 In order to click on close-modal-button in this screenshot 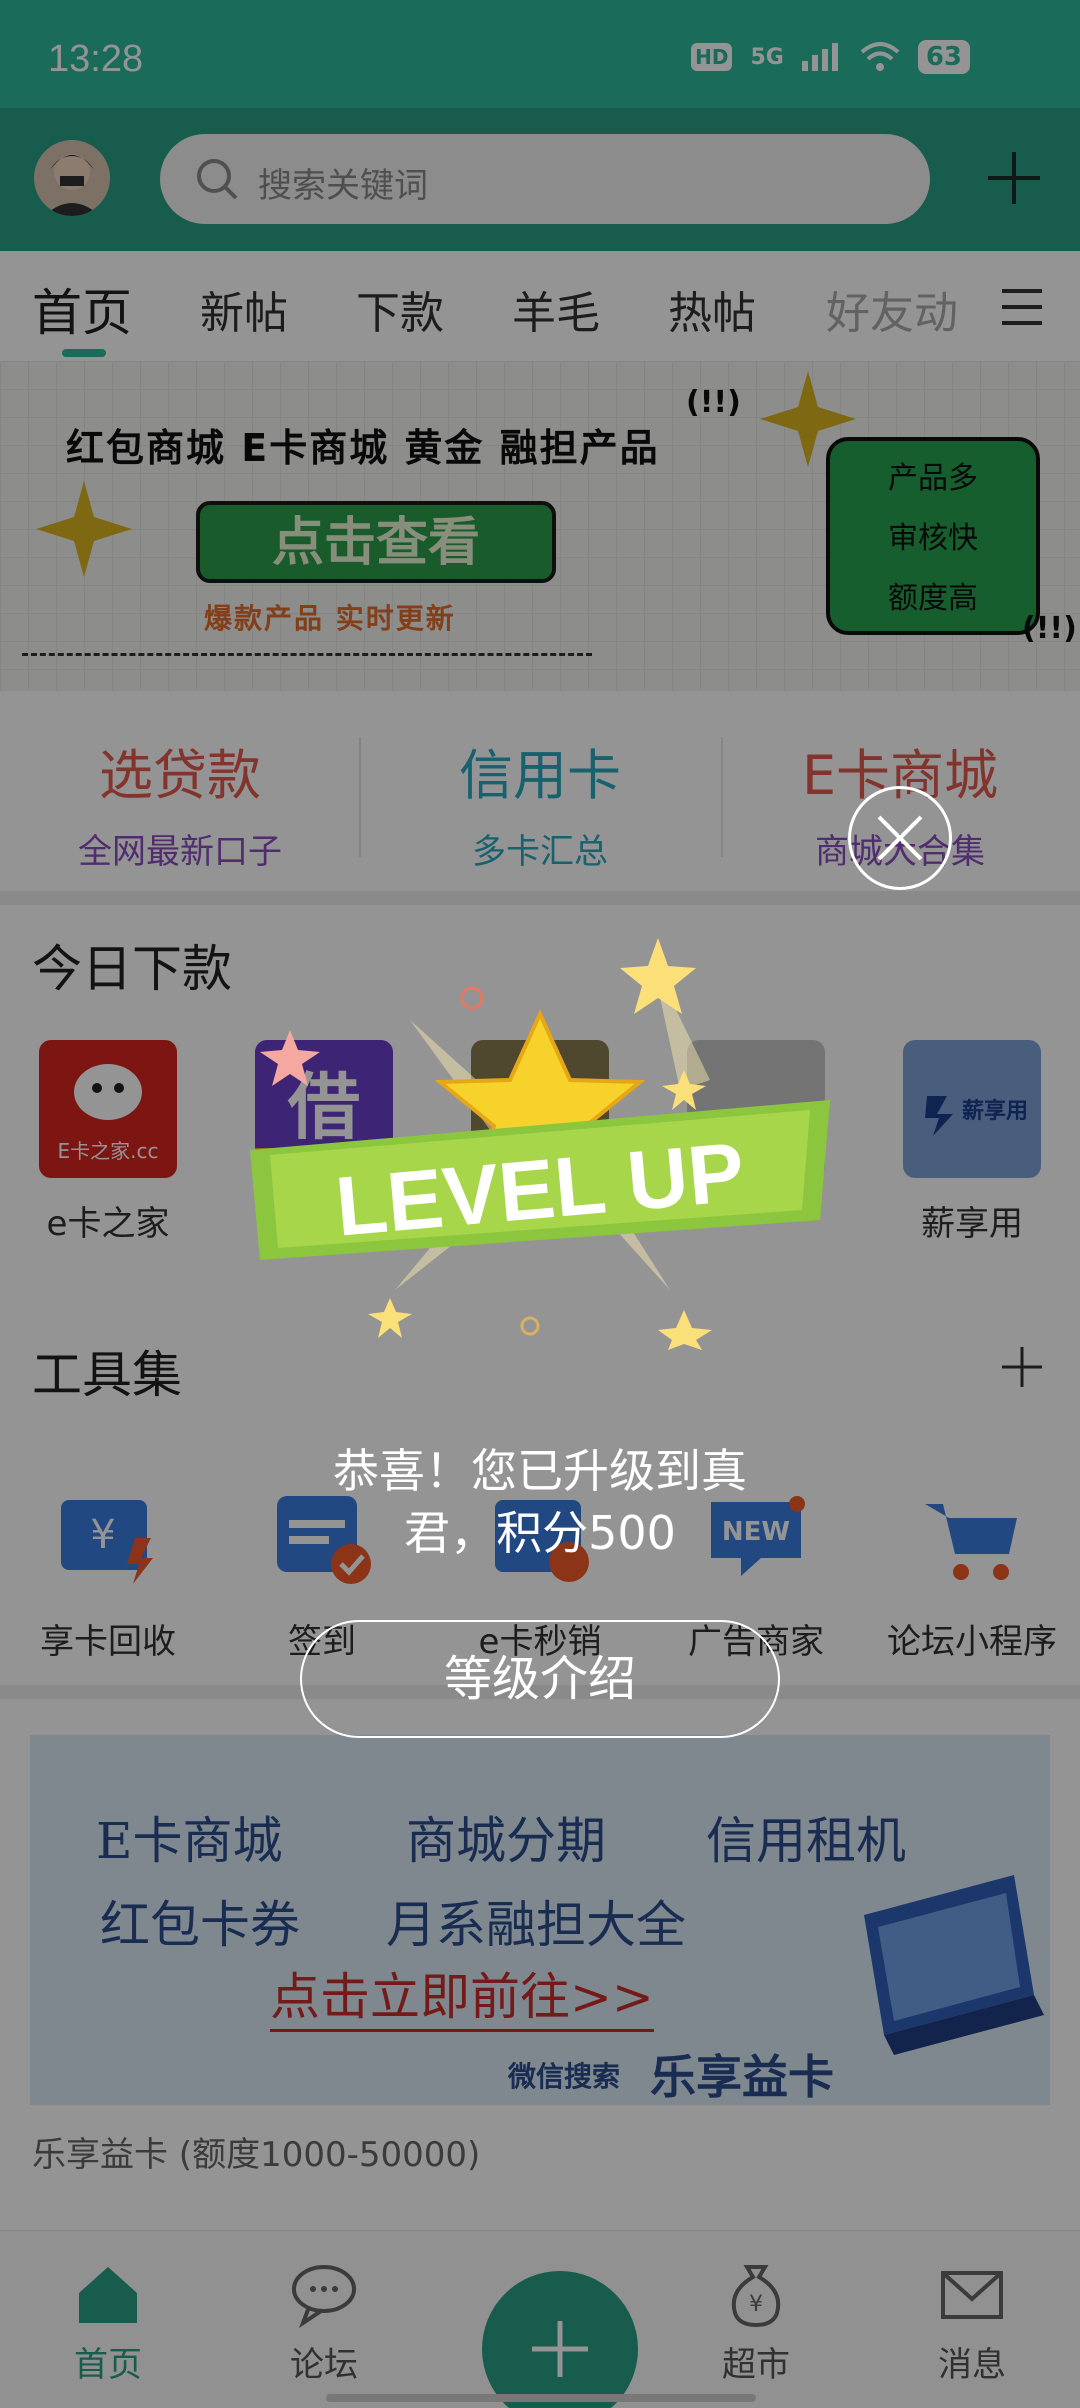, I will do `click(900, 838)`.